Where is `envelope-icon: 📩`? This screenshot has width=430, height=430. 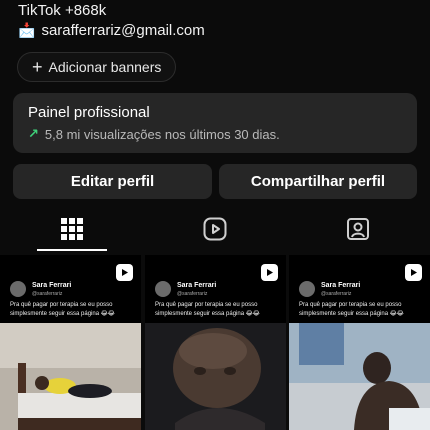 envelope-icon: 📩 is located at coordinates (27, 30).